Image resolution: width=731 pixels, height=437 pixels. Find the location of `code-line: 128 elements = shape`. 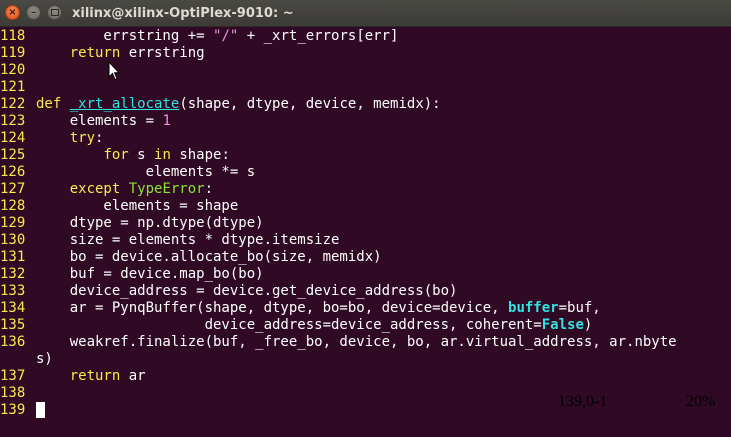

code-line: 128 elements = shape is located at coordinates (119, 206).